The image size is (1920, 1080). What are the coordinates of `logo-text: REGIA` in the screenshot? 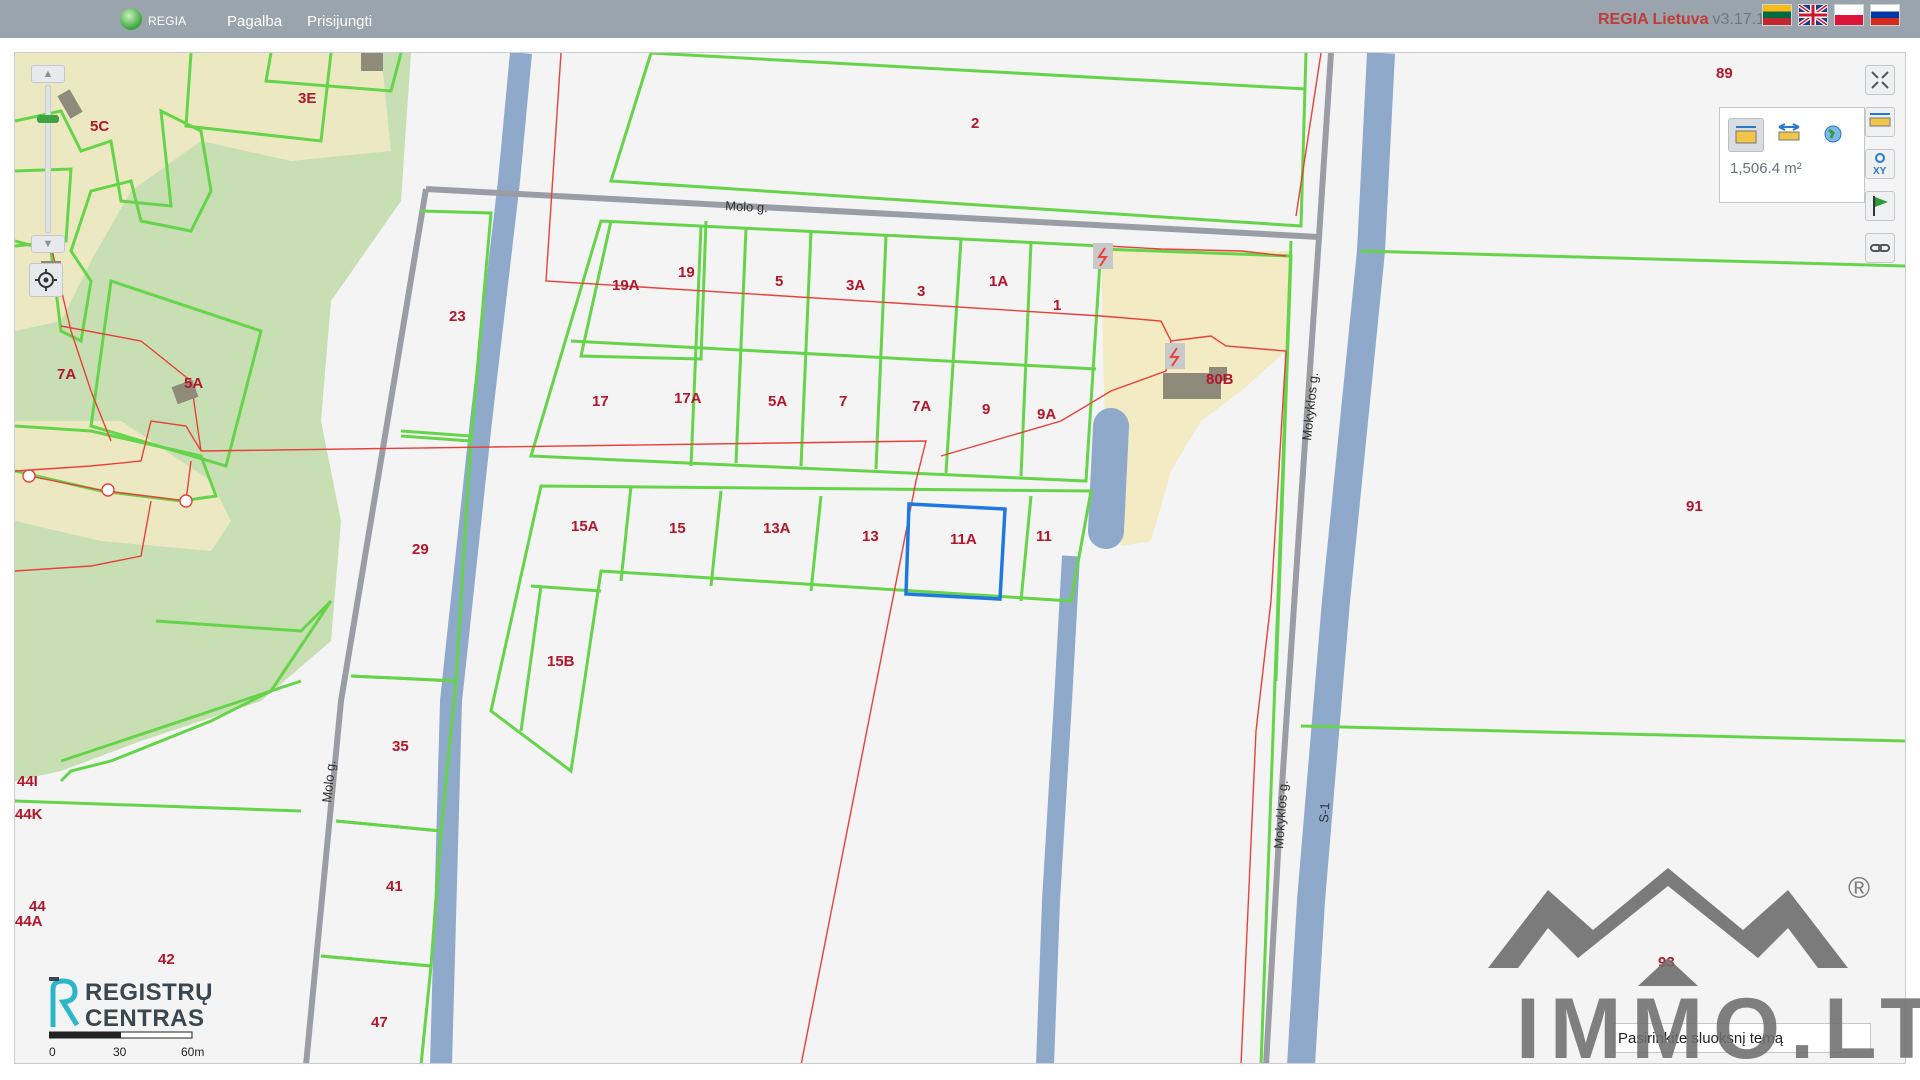 It's located at (167, 21).